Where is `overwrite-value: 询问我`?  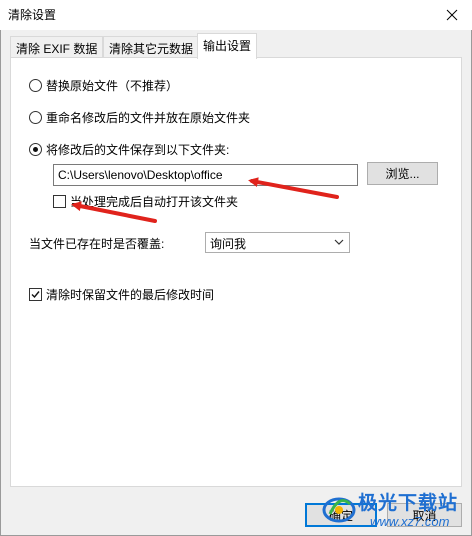 overwrite-value: 询问我 is located at coordinates (228, 244).